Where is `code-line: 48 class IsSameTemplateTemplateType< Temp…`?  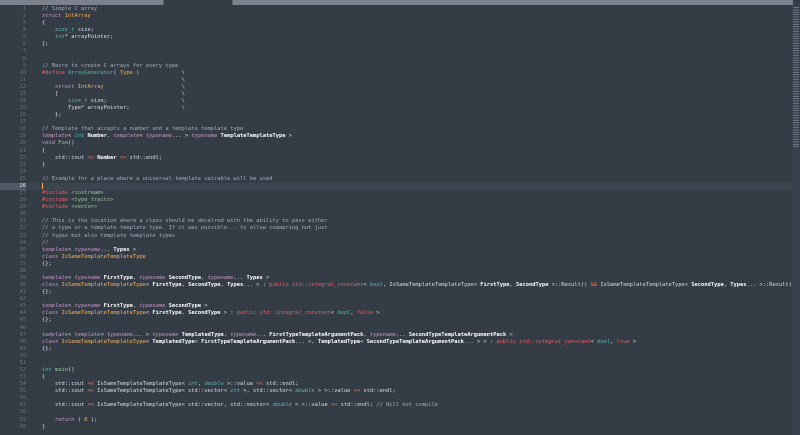
code-line: 48 class IsSameTemplateTemplateType< Temp… is located at coordinates (400, 342).